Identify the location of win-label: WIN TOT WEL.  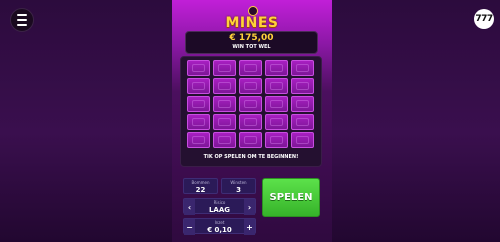
(251, 47).